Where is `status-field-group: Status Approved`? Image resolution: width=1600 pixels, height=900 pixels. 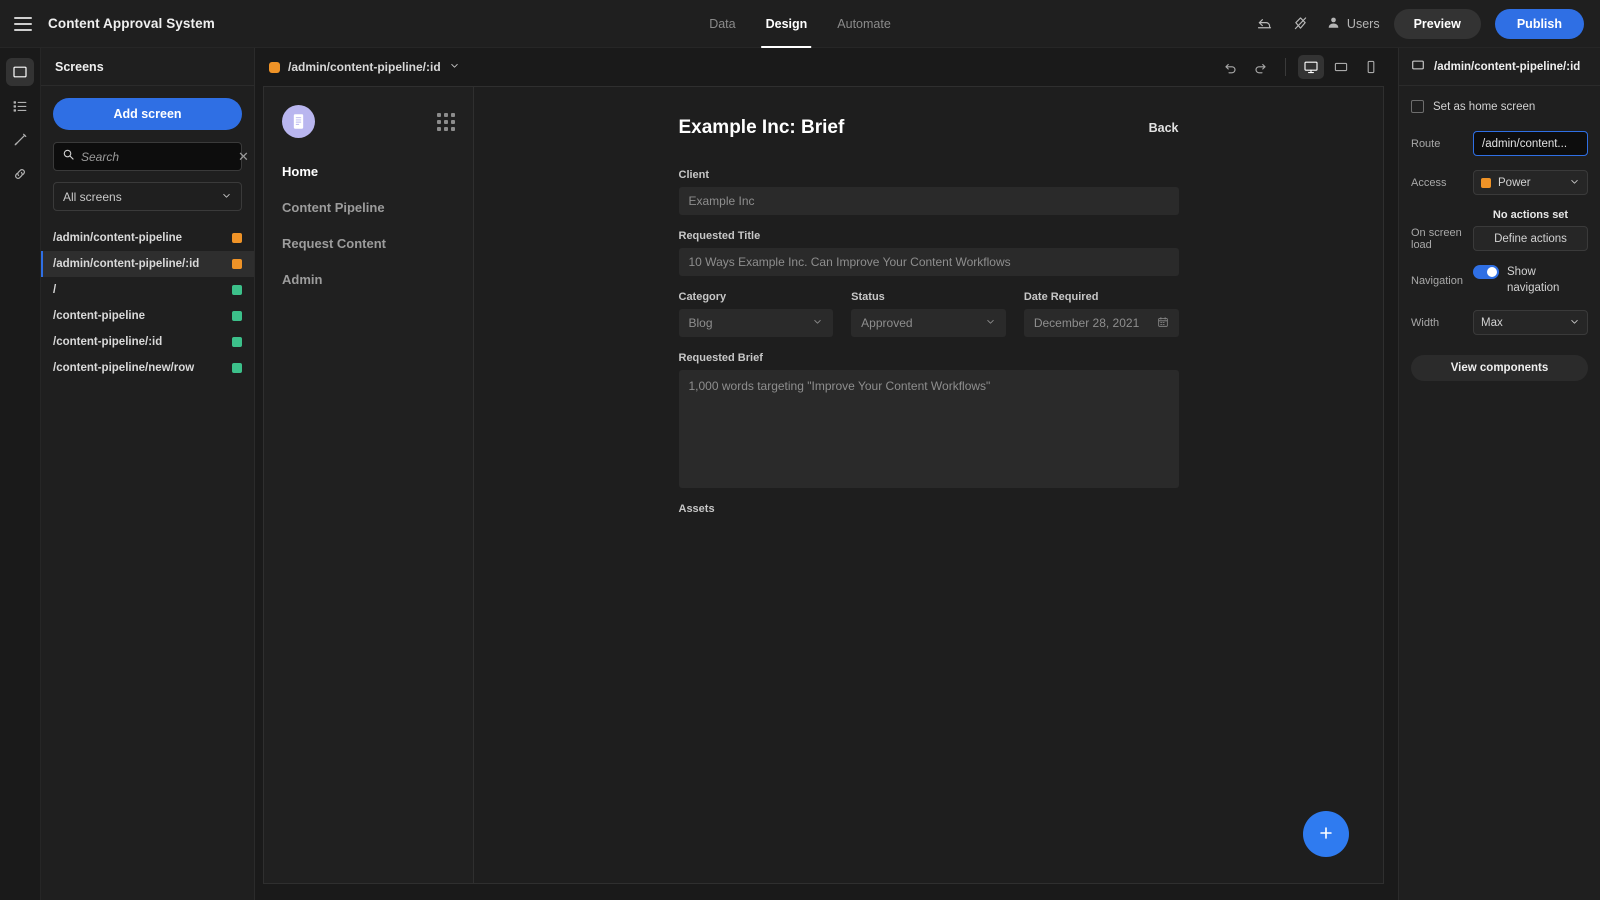 status-field-group: Status Approved is located at coordinates (928, 314).